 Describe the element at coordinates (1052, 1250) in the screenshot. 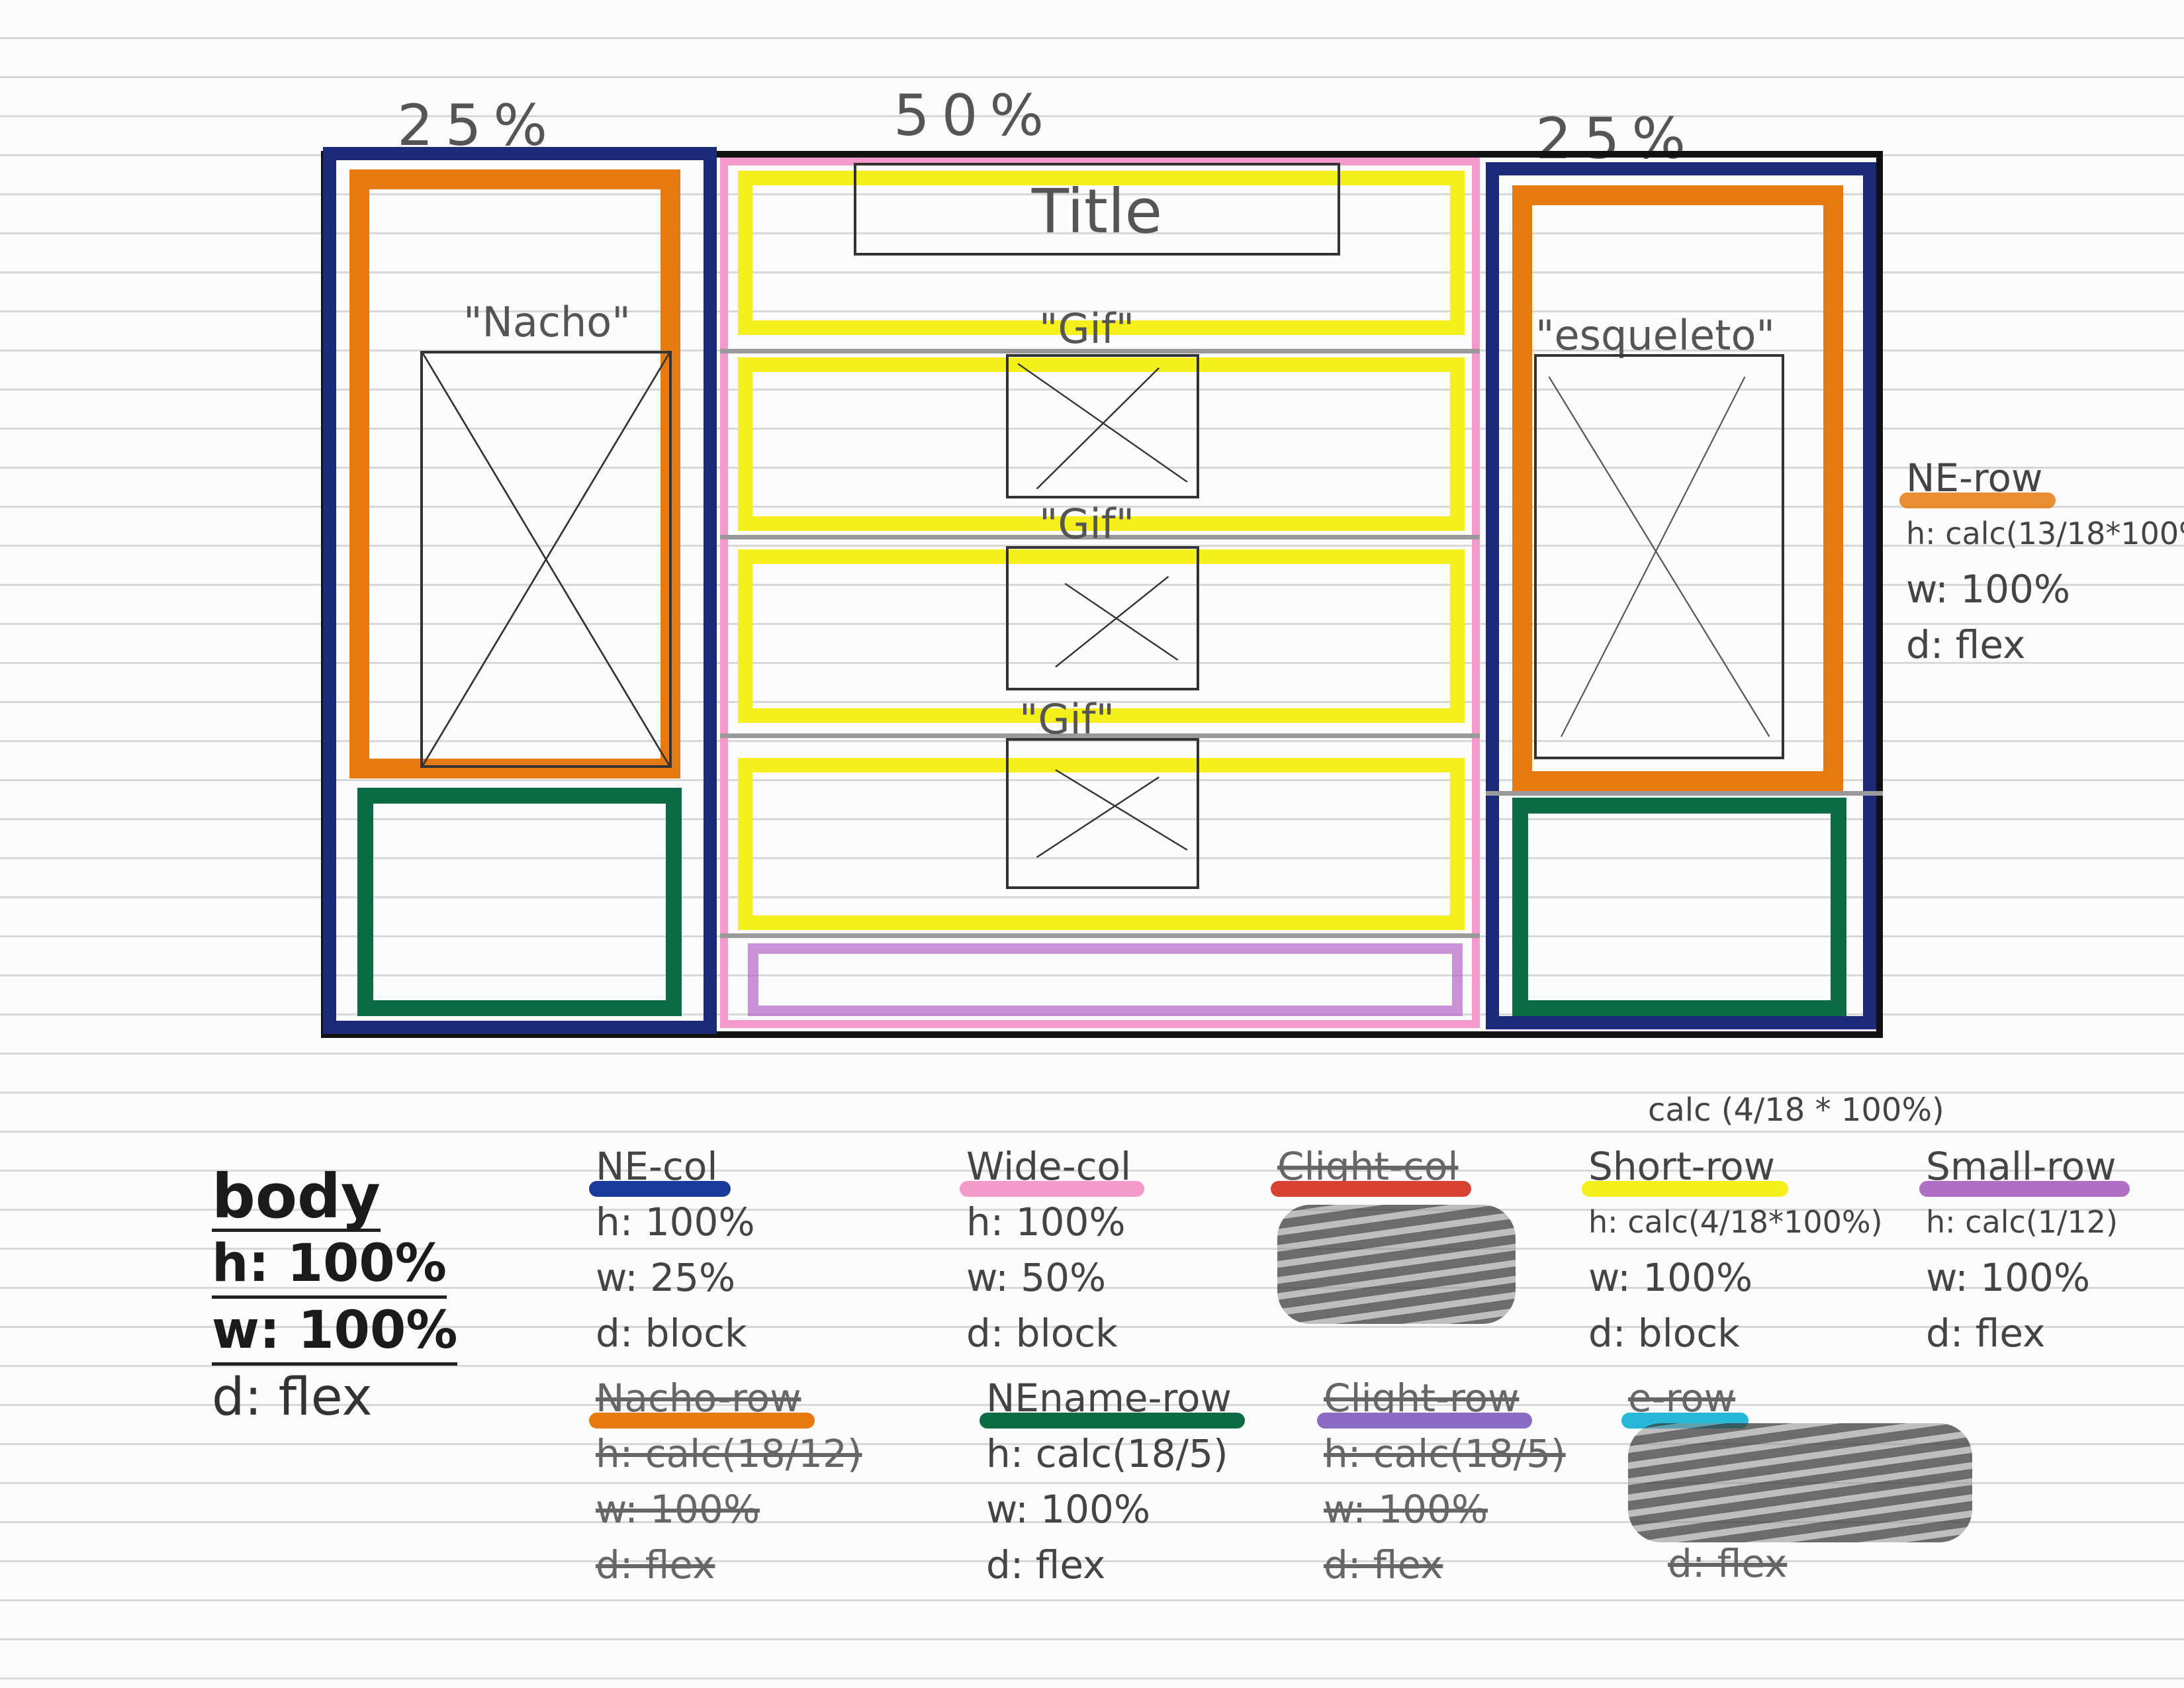

I see `note-wide-col: Wide-col h: 100% w: 50% d: block` at that location.